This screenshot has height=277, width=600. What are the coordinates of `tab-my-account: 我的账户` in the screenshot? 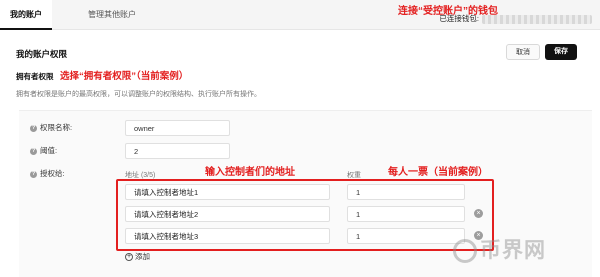 It's located at (26, 15).